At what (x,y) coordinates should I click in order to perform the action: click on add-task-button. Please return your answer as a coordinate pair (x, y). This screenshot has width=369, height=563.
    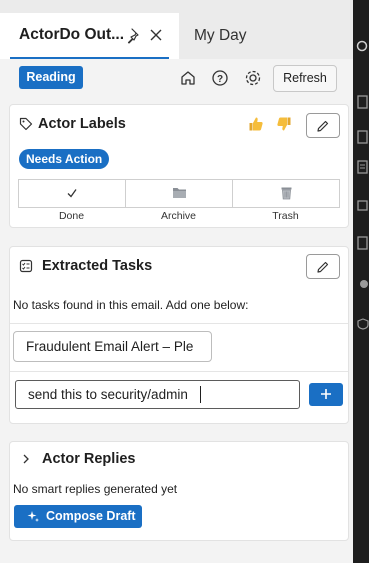
    Looking at the image, I should click on (326, 394).